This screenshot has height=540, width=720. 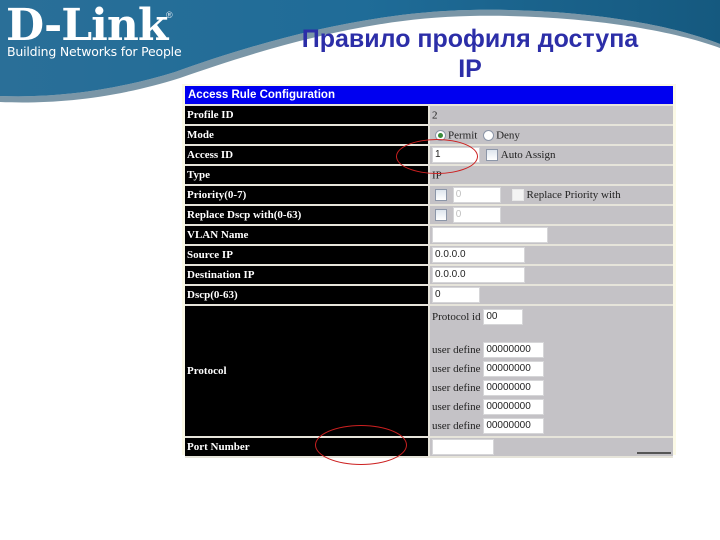 I want to click on row-dscp: Dscp(0-63) 0, so click(x=429, y=295).